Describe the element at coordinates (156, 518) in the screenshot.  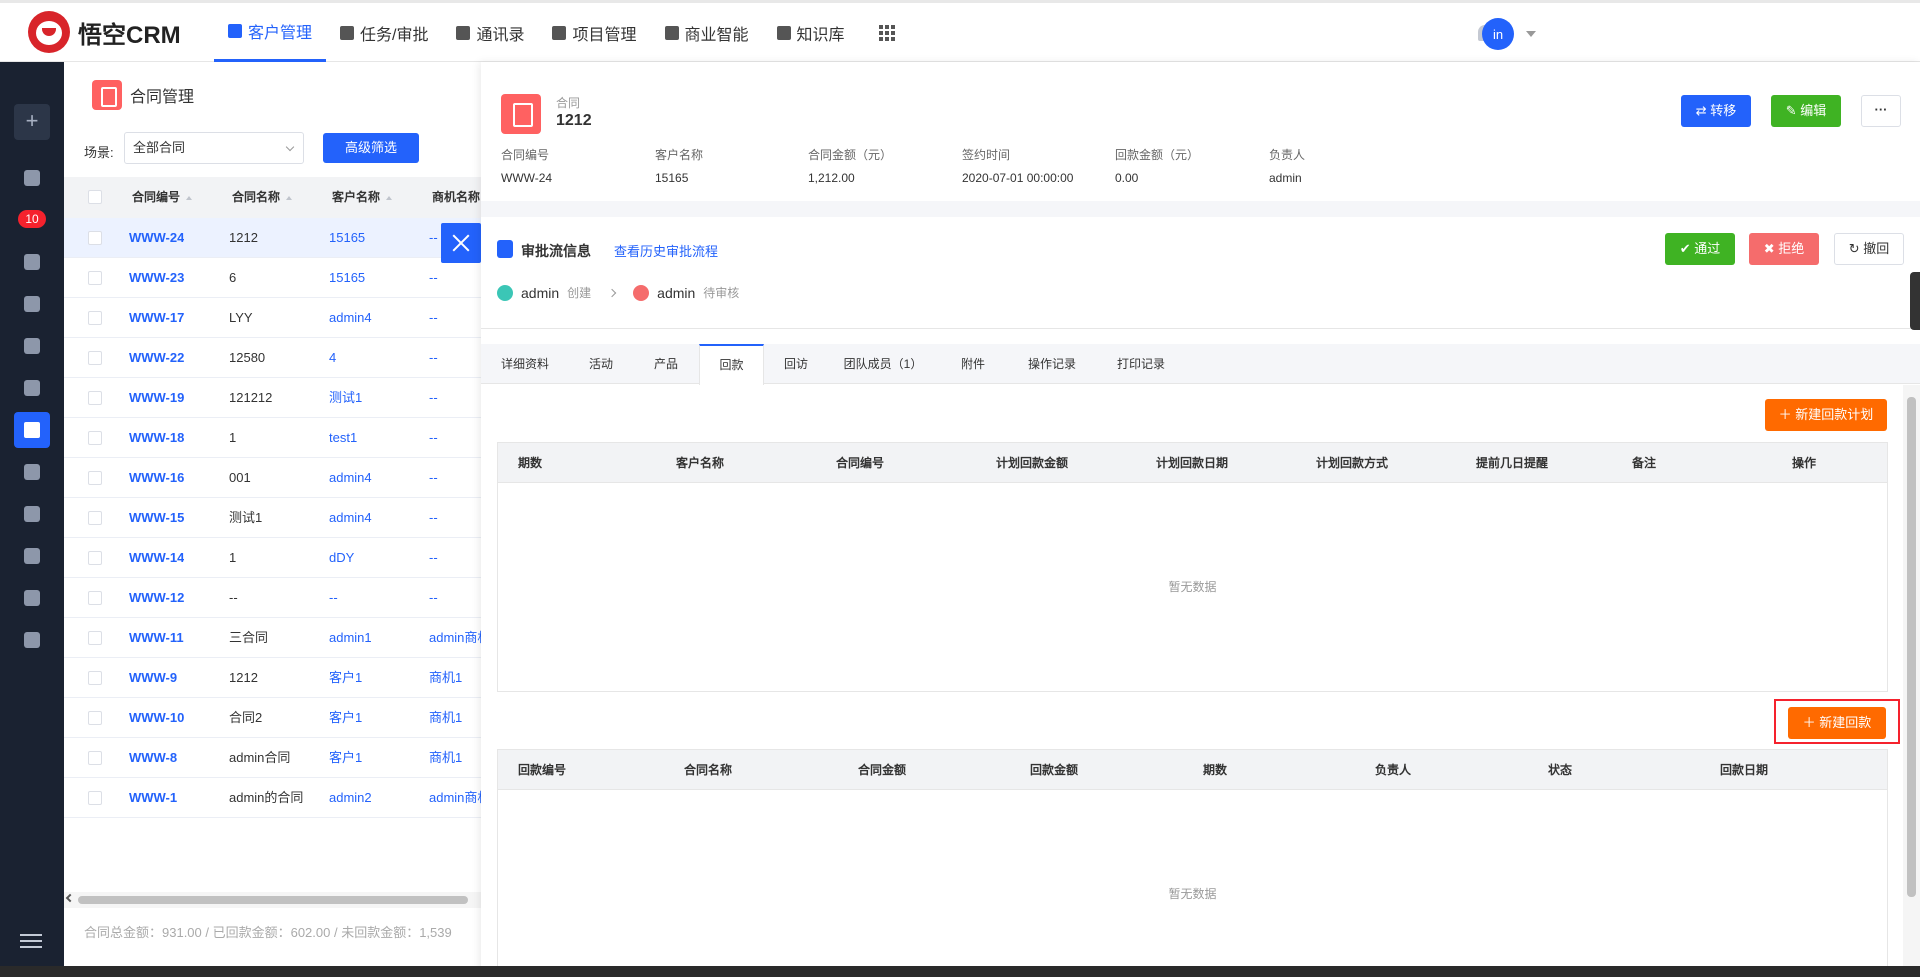
I see `contract-code-link: WWW-15` at that location.